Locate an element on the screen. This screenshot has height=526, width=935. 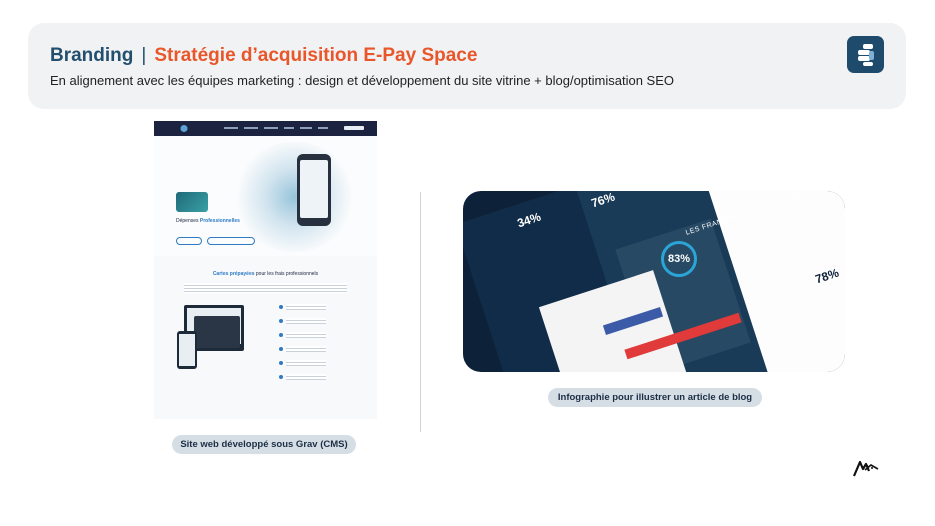
title-topic: Stratégie d’acquisition E-Pay Space is located at coordinates (316, 55).